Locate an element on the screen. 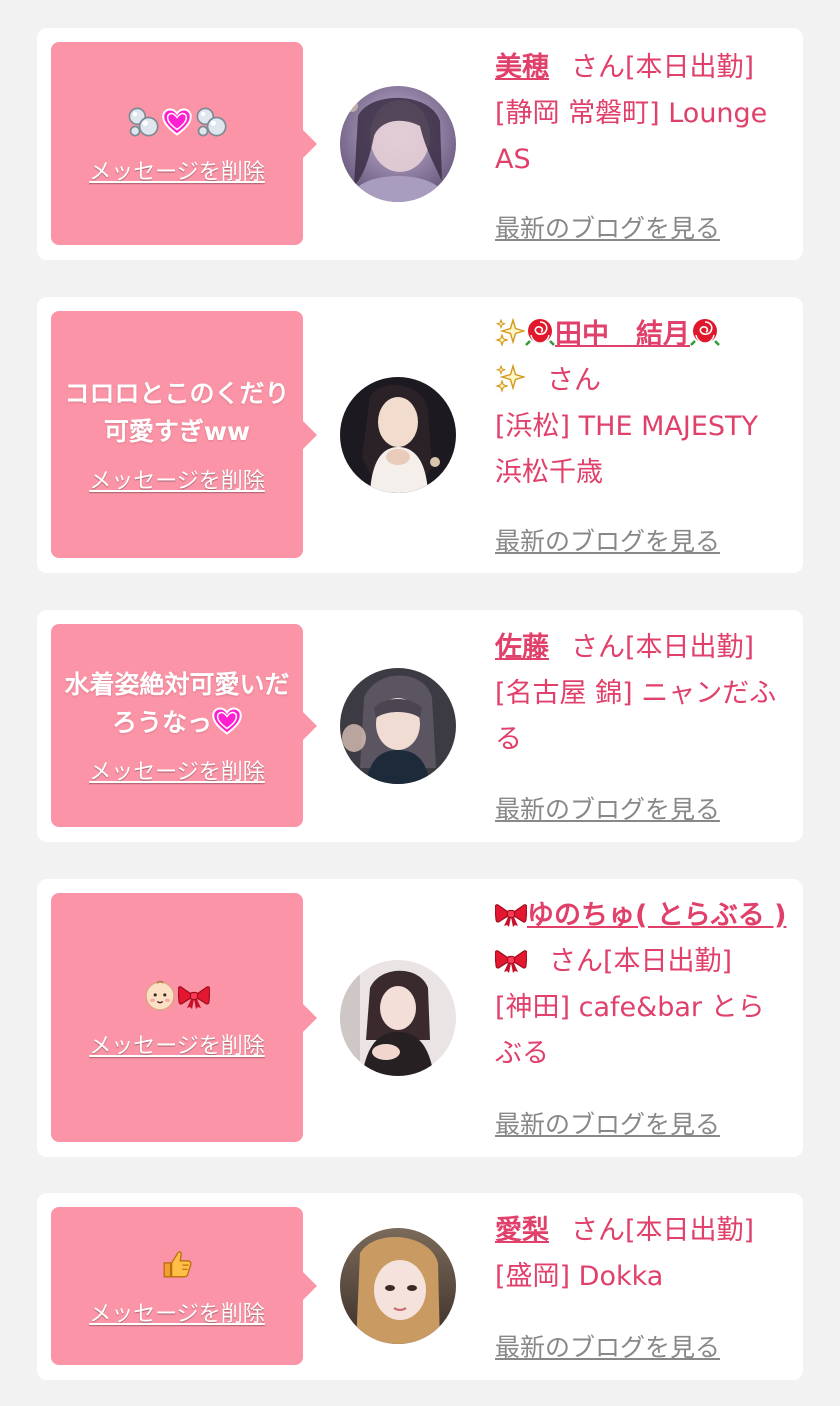 This screenshot has height=1406, width=840. cast-info: 愛梨 さん[本日出勤] [盛岡] Dokka is located at coordinates (643, 1254).